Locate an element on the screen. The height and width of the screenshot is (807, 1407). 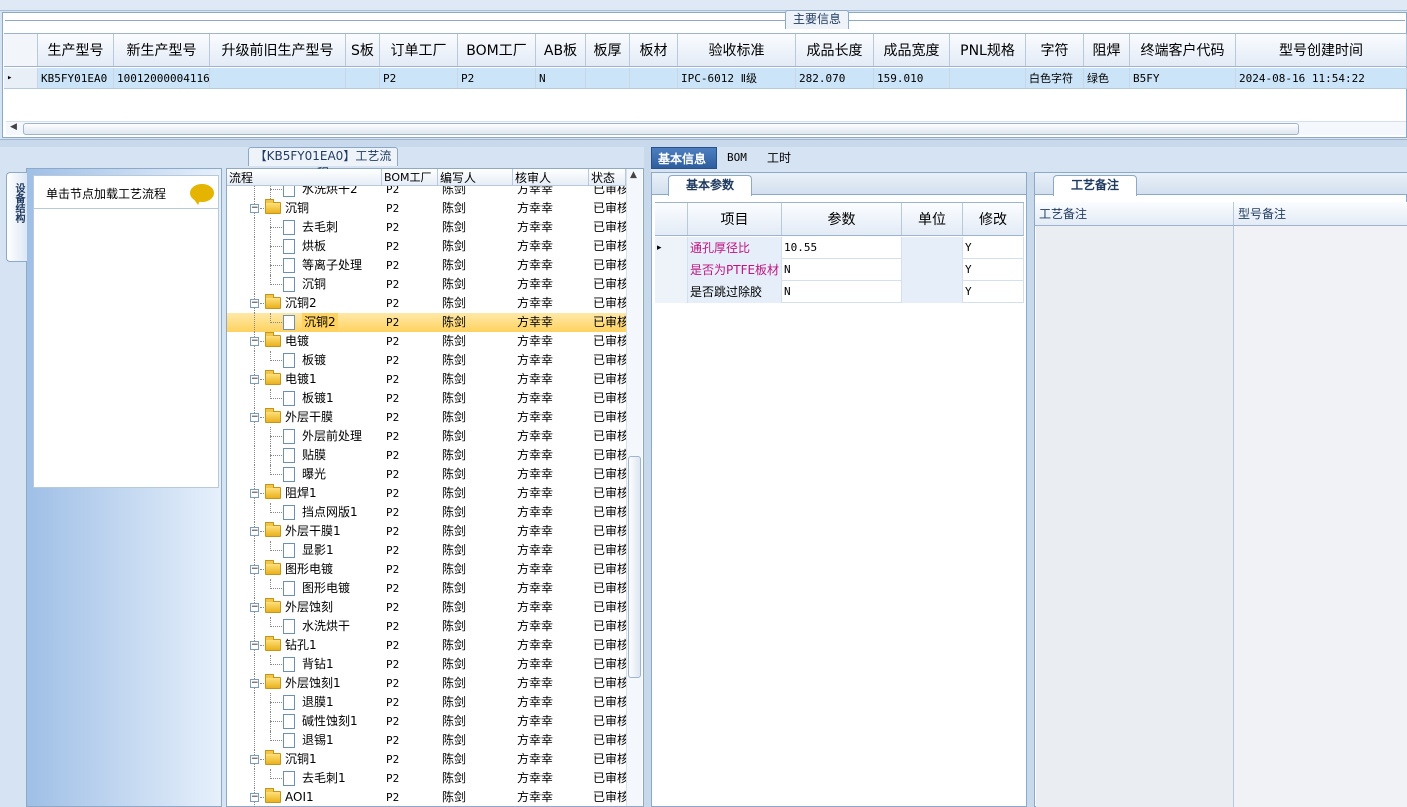
flow-group-row: − 外层干膜 P2 陈剑 方幸幸 已审核 is located at coordinates (426, 417).